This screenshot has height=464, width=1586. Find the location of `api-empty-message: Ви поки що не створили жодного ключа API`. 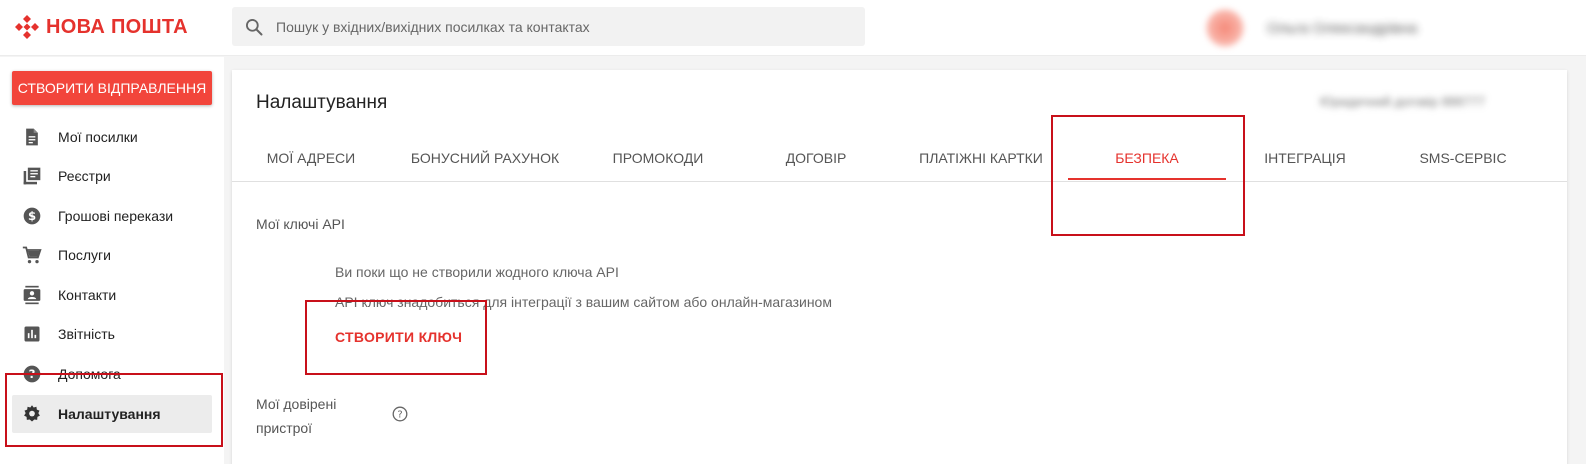

api-empty-message: Ви поки що не створили жодного ключа API is located at coordinates (477, 272).